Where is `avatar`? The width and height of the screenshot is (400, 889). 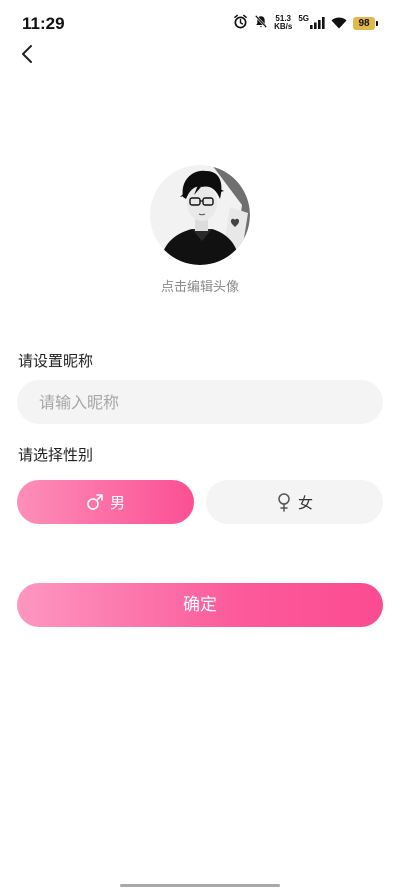 avatar is located at coordinates (200, 215).